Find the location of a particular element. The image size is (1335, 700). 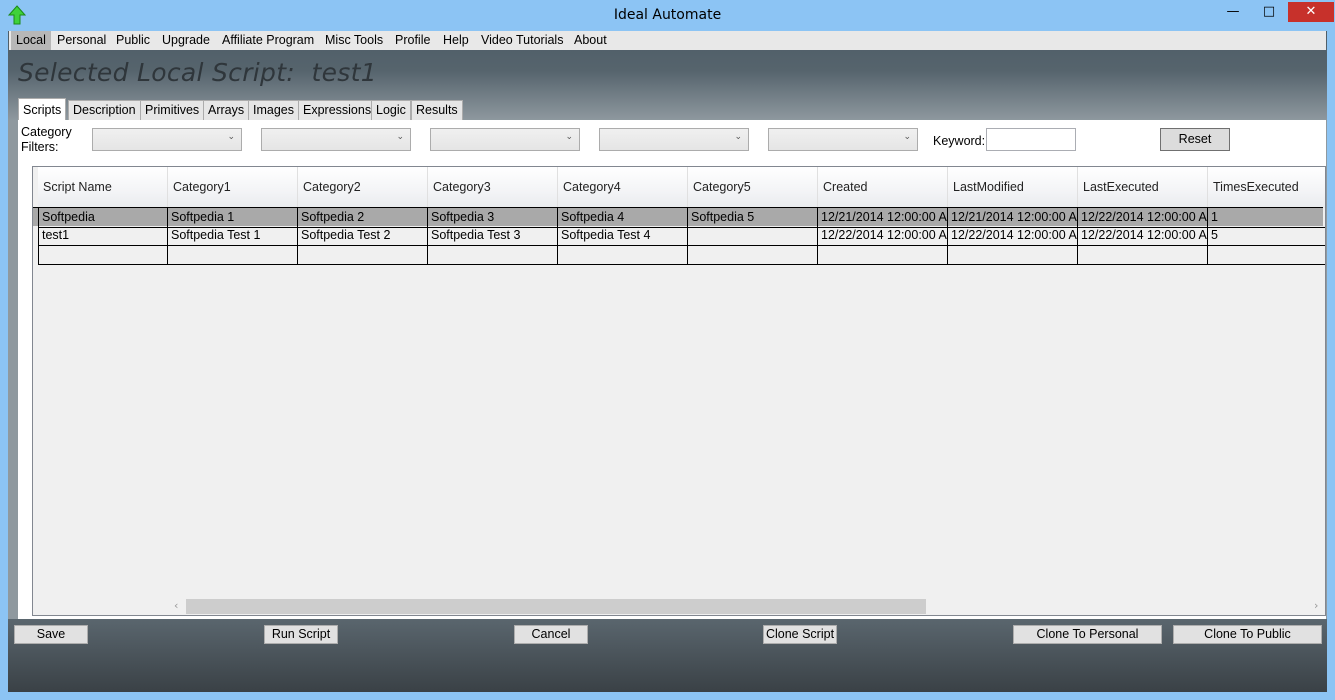

cancel-button: Cancel is located at coordinates (551, 634).